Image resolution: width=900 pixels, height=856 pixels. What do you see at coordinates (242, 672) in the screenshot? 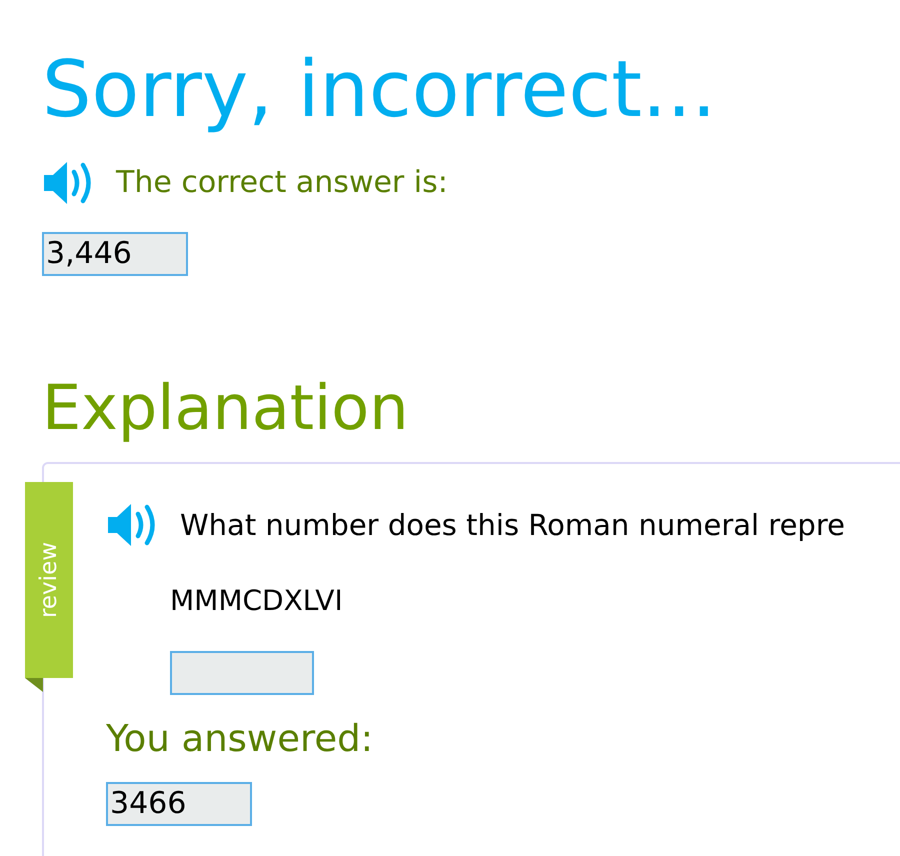
I see `answer-field` at bounding box center [242, 672].